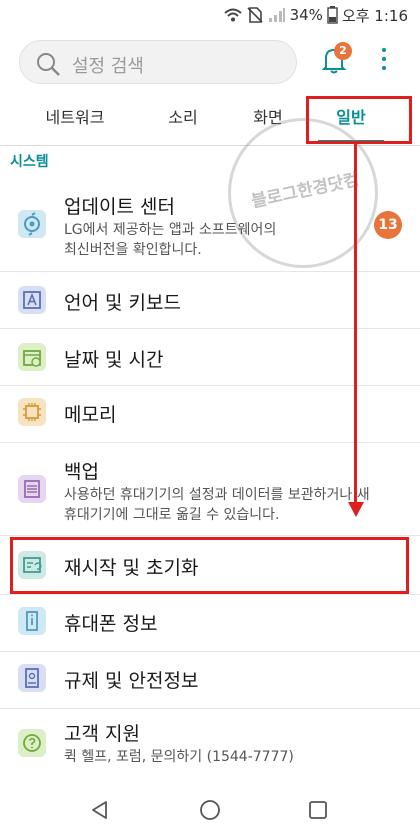 This screenshot has height=840, width=420. I want to click on highlight-box-restart-reset, so click(209, 565).